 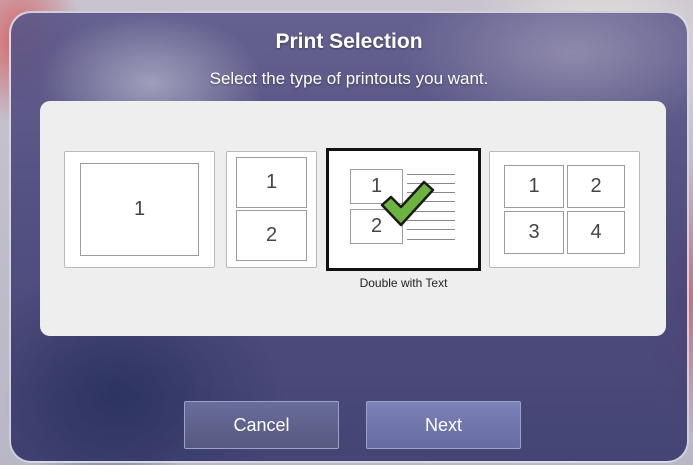 I want to click on page-cell-3: 3, so click(x=534, y=232).